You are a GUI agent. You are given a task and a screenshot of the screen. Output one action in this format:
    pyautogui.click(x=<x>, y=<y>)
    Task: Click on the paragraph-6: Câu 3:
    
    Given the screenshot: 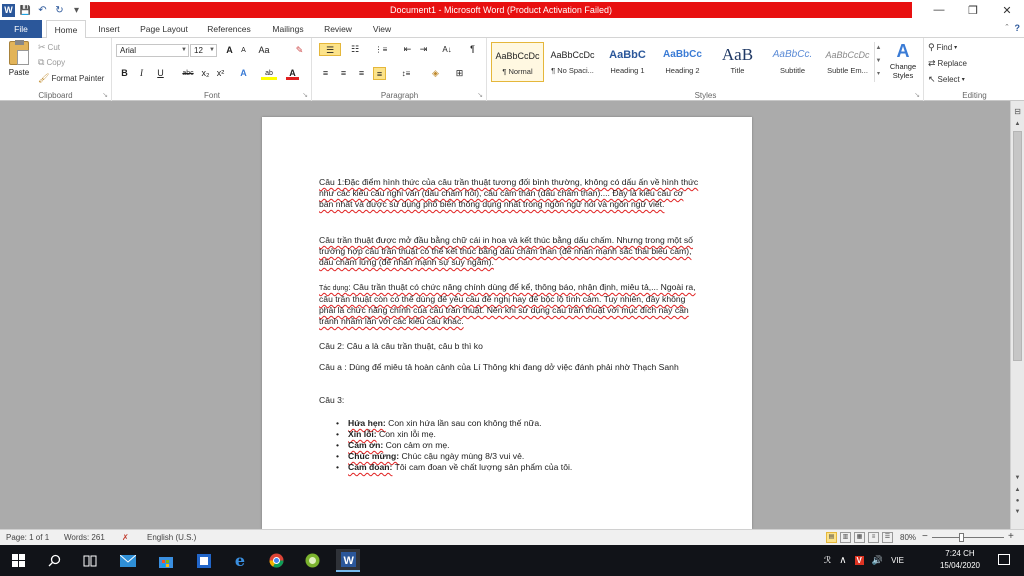 What is the action you would take?
    pyautogui.click(x=509, y=400)
    